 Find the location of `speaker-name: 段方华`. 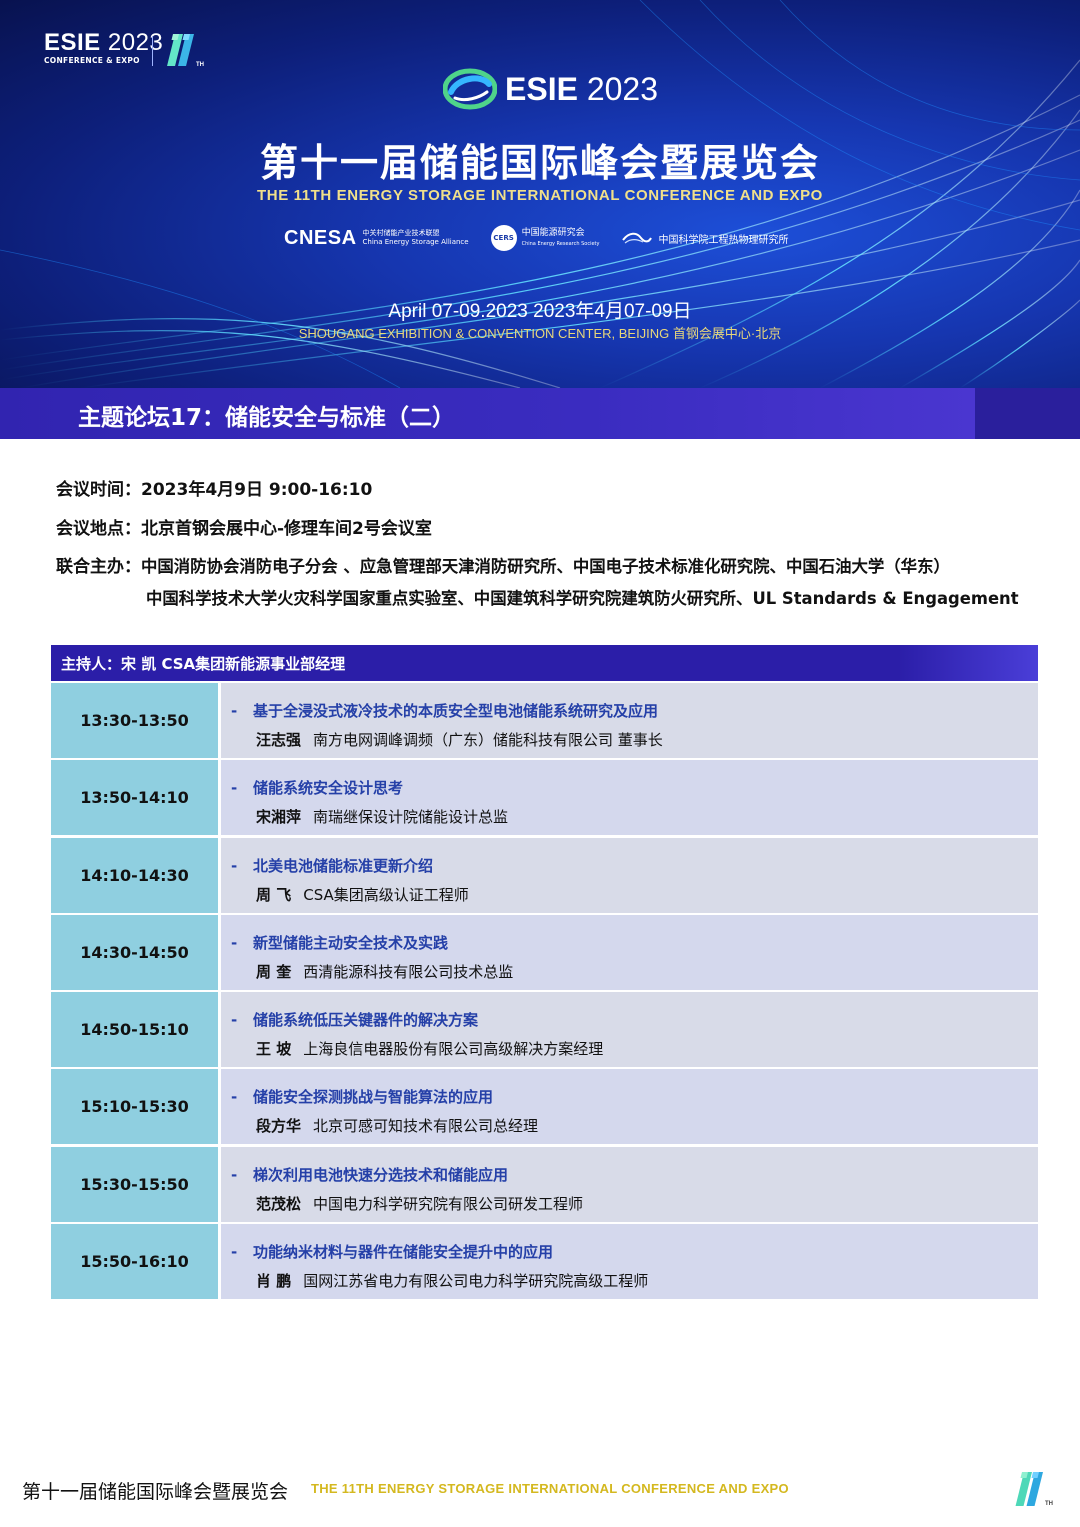

speaker-name: 段方华 is located at coordinates (279, 1126).